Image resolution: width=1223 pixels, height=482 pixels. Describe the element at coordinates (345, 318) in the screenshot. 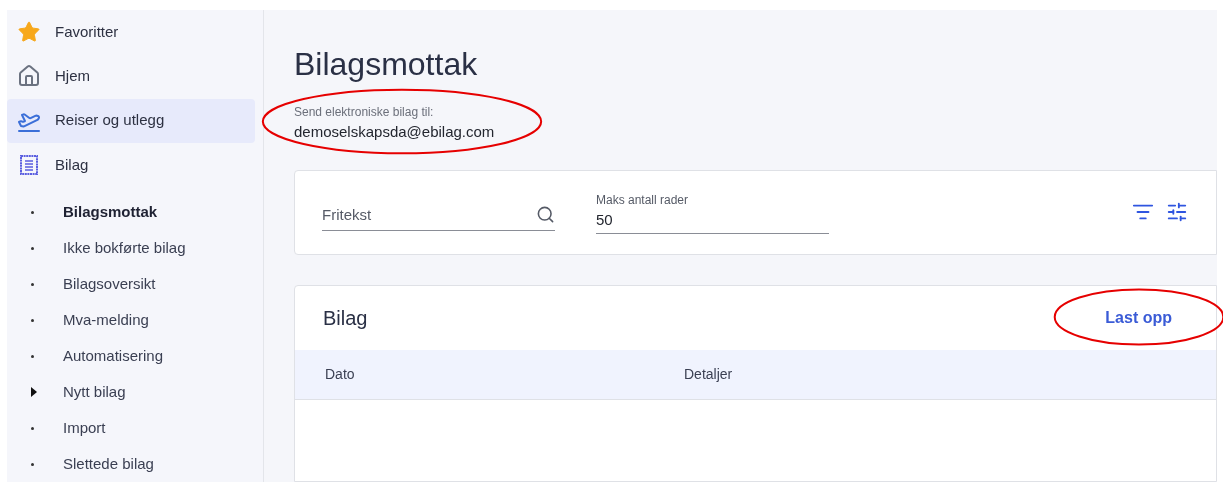

I see `section-title: Bilag` at that location.